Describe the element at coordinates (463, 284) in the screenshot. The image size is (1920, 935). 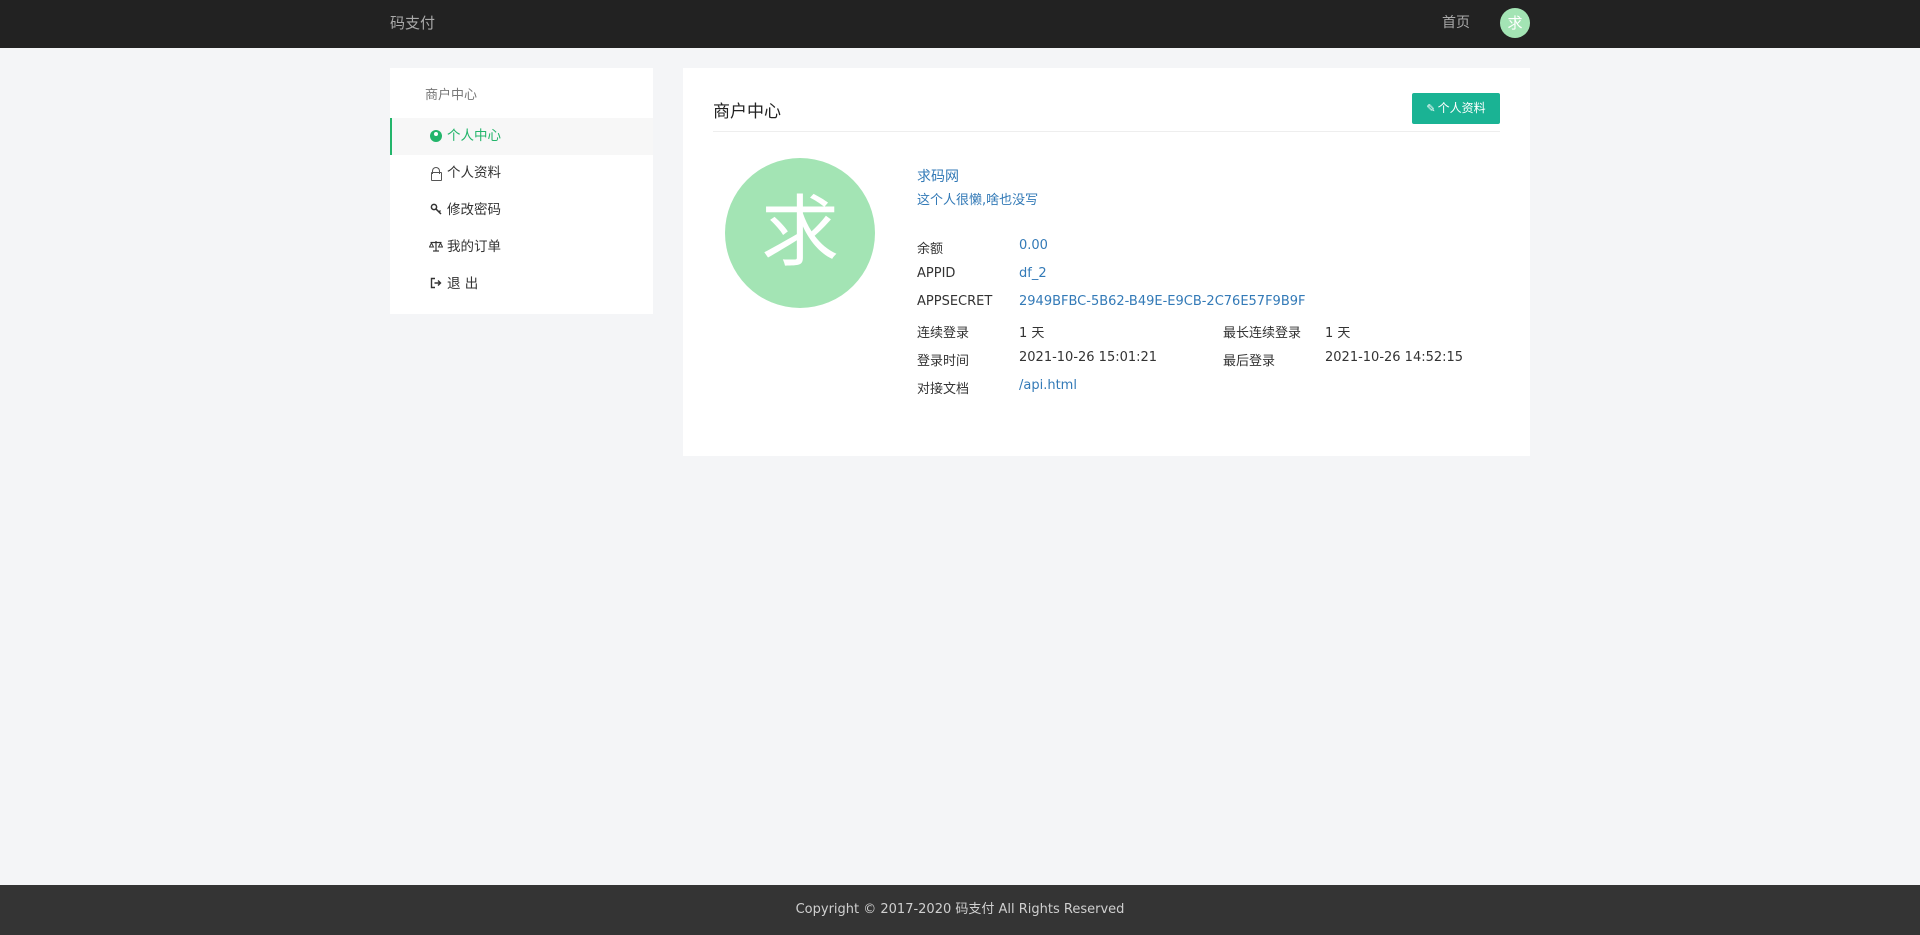
I see `sidebar-item-label: 退 出` at that location.